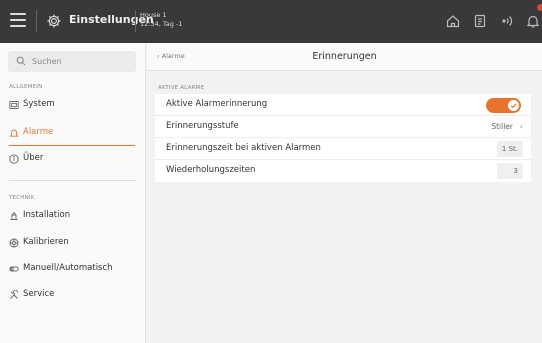 The image size is (542, 343). What do you see at coordinates (181, 88) in the screenshot?
I see `section-label-aktive-alarme: AKTIVE ALARME` at bounding box center [181, 88].